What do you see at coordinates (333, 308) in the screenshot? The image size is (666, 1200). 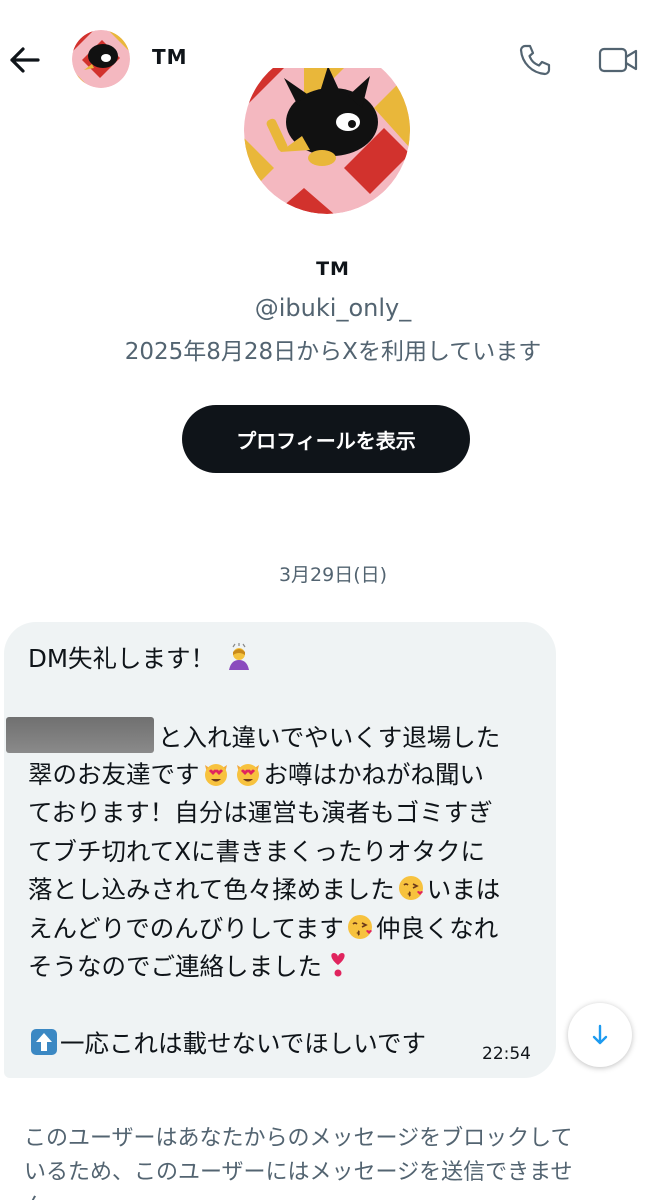 I see `profile-handle: @ibuki_only_` at bounding box center [333, 308].